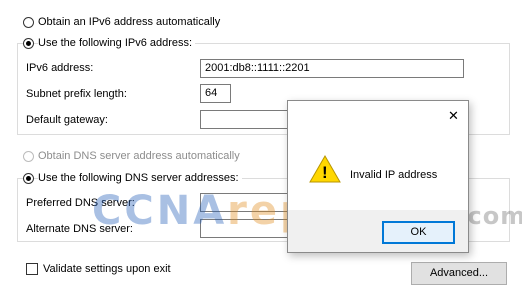  Describe the element at coordinates (418, 232) in the screenshot. I see `ok-button: OK` at that location.